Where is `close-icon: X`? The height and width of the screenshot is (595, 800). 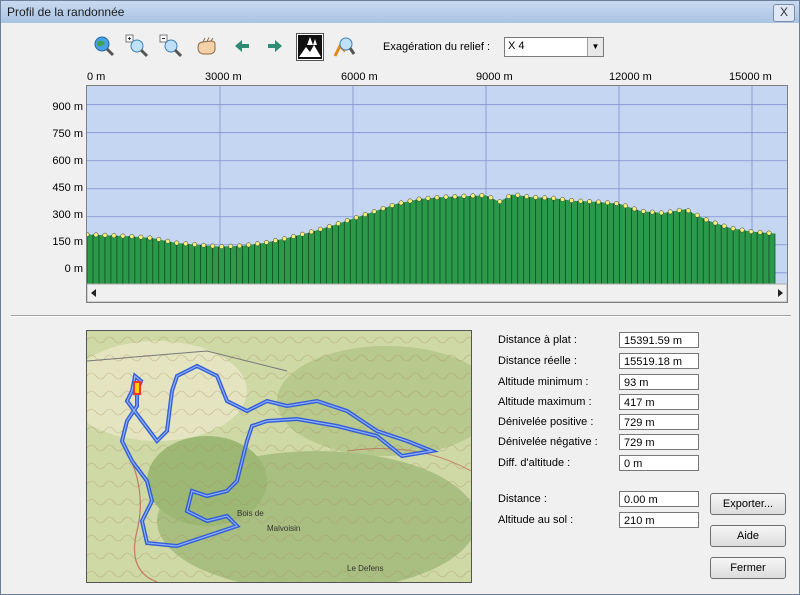 close-icon: X is located at coordinates (783, 12).